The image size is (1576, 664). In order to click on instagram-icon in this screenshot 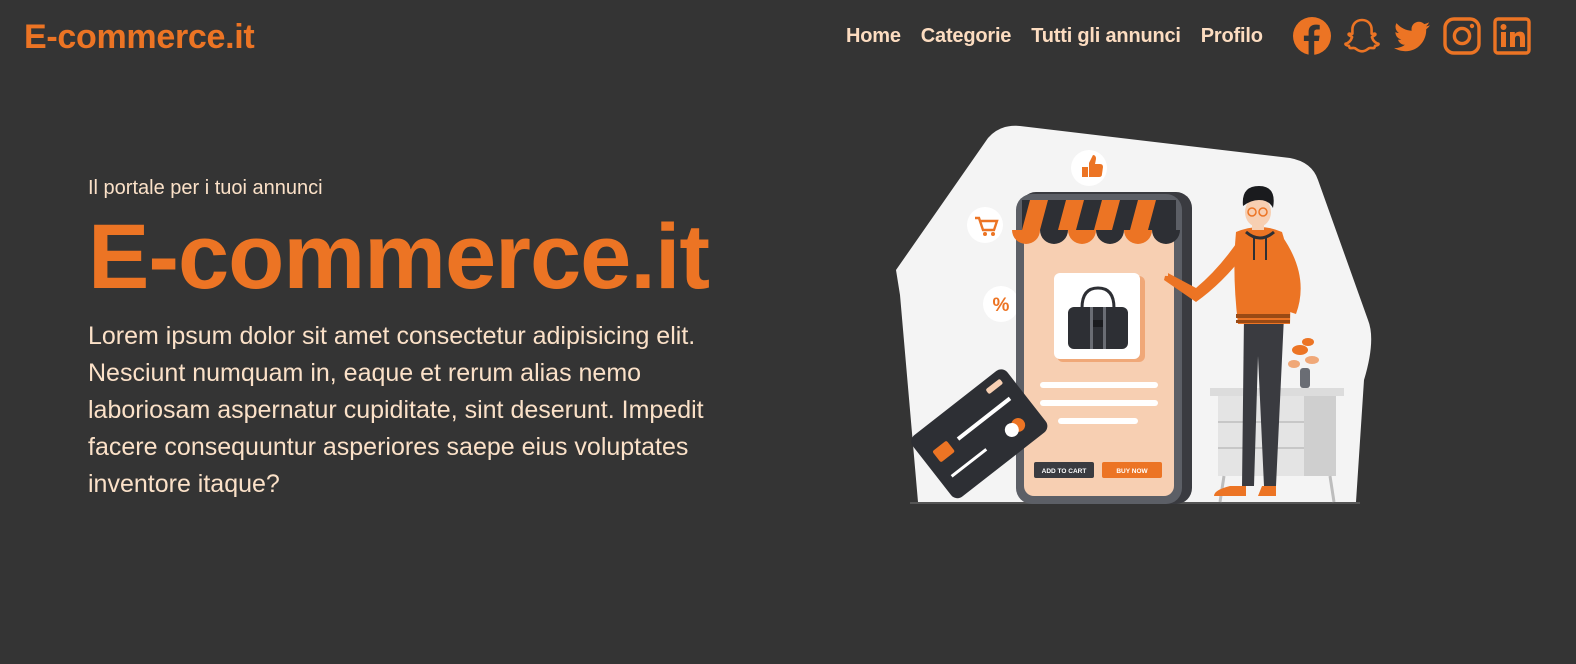, I will do `click(1462, 36)`.